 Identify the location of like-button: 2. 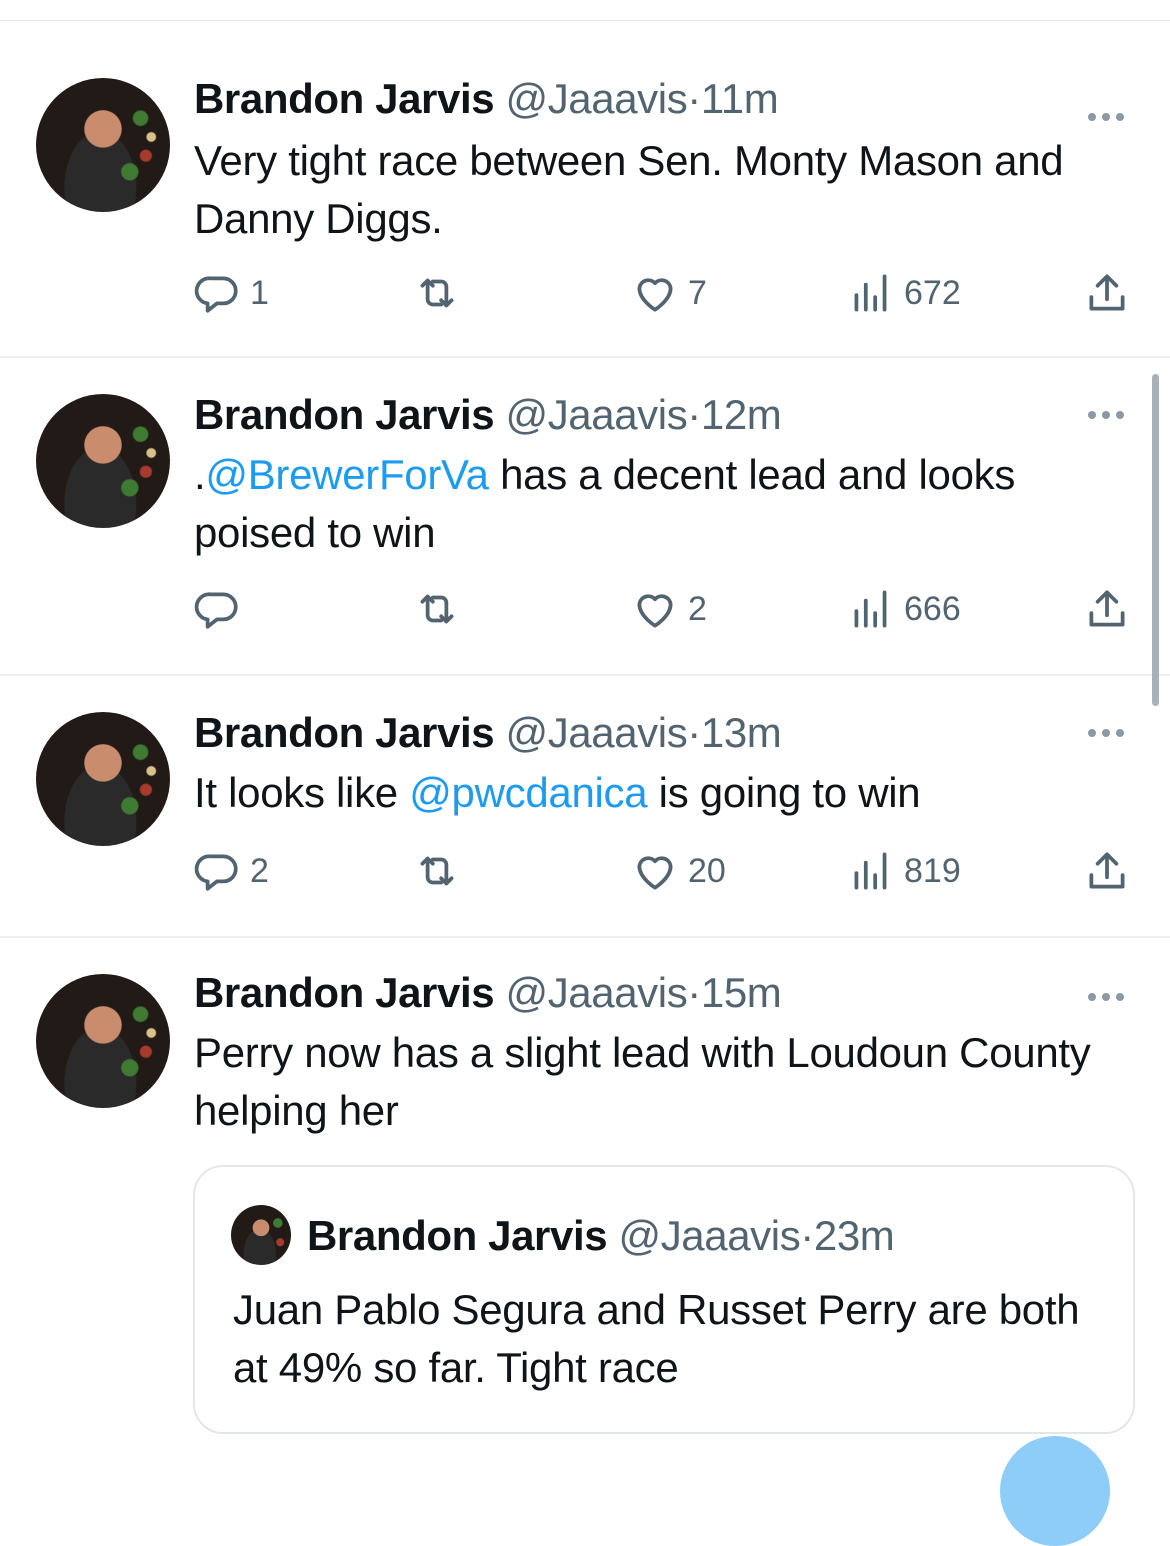
(668, 609).